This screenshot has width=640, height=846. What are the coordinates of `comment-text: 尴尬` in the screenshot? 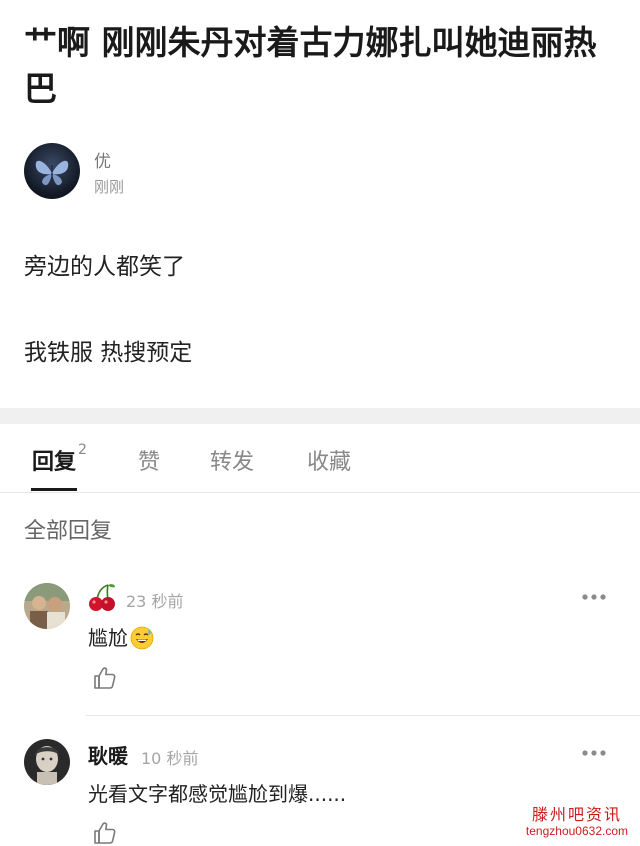 It's located at (121, 637).